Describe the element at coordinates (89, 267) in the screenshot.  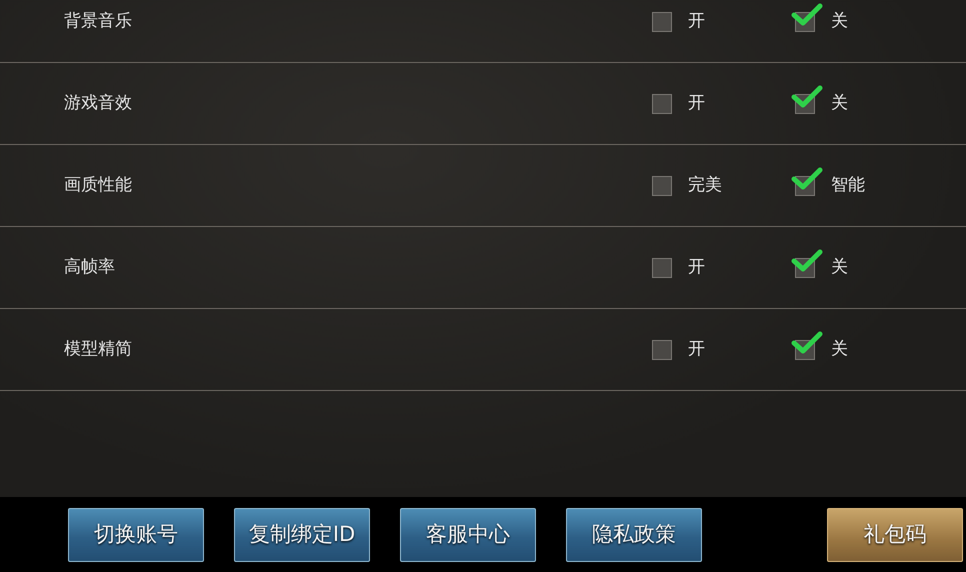
I see `setting-label: 高帧率` at that location.